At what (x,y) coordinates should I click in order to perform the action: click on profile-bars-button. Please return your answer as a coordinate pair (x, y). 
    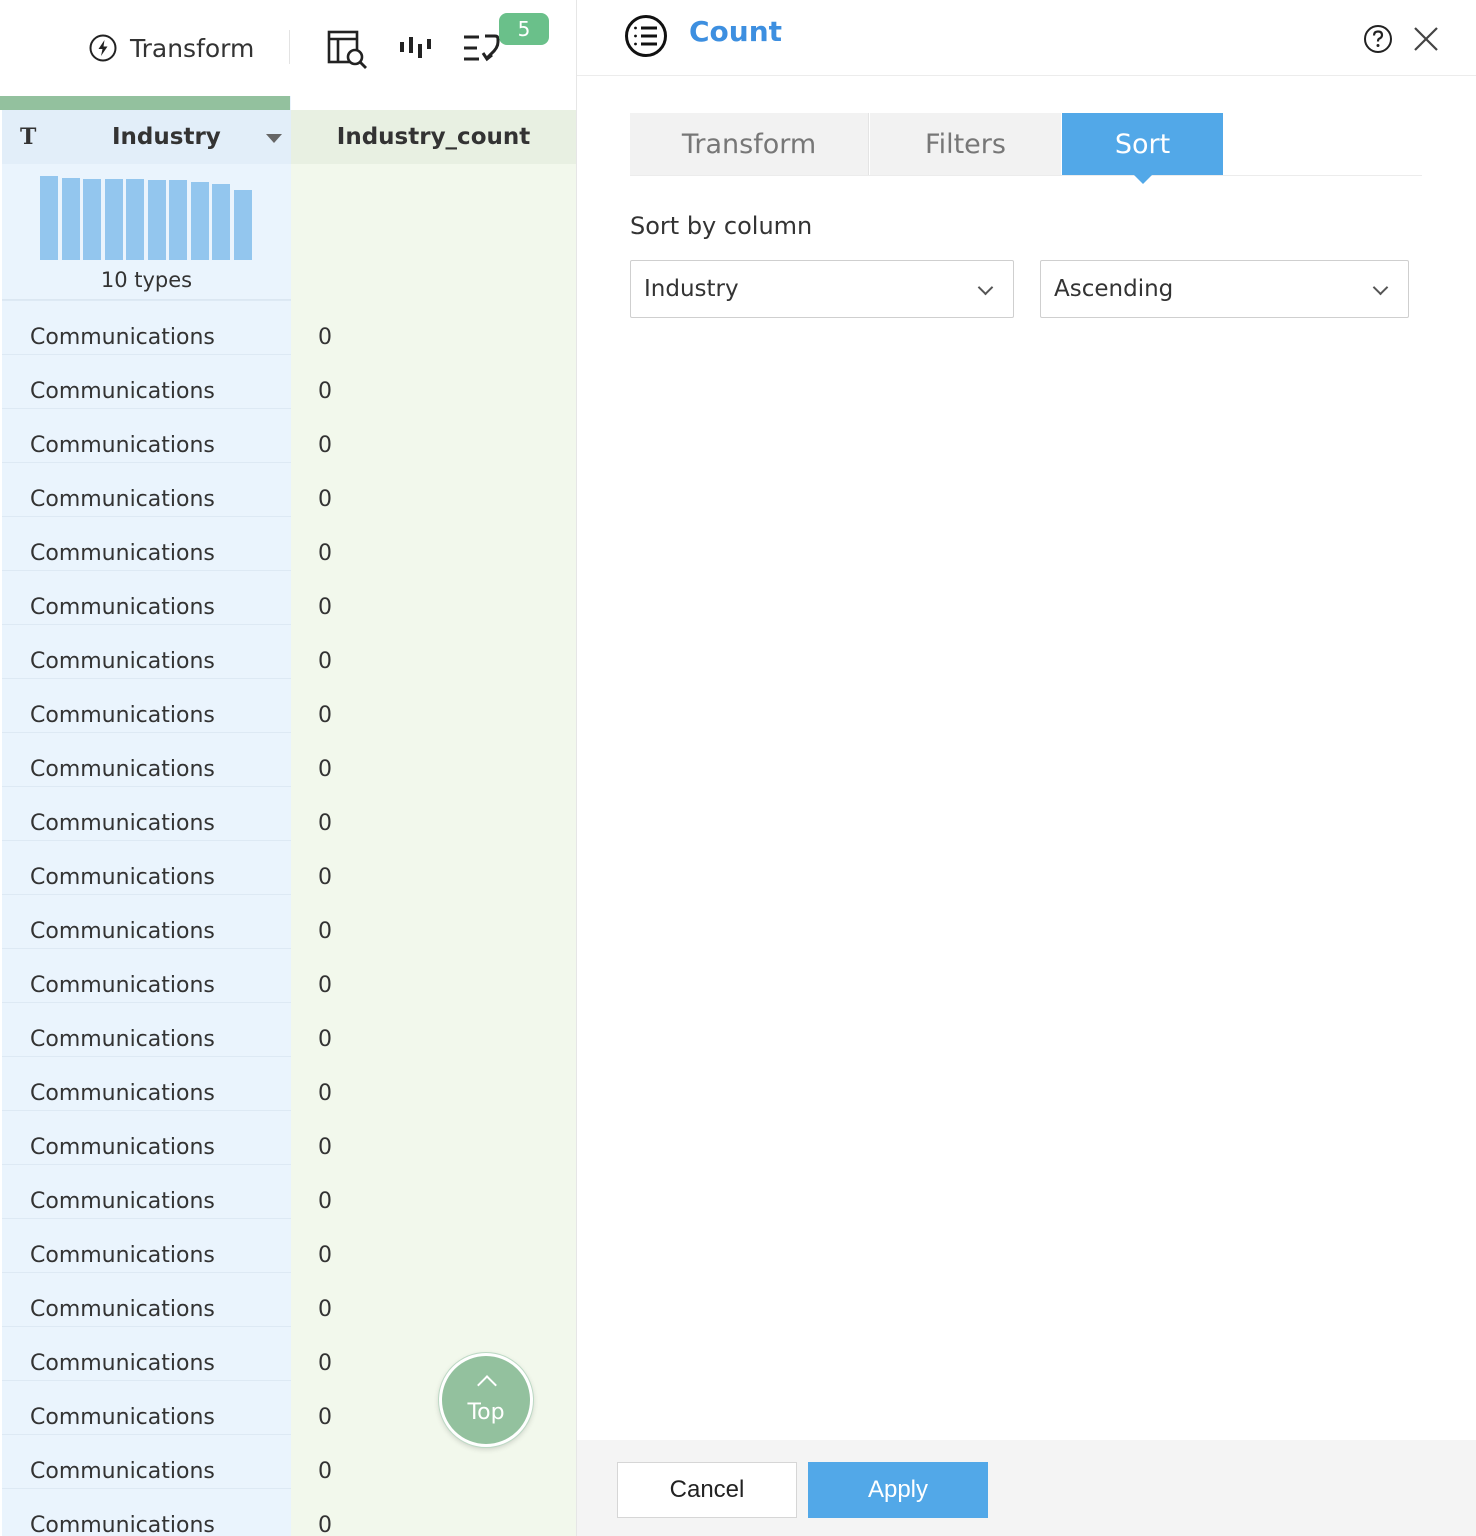
    Looking at the image, I should click on (418, 50).